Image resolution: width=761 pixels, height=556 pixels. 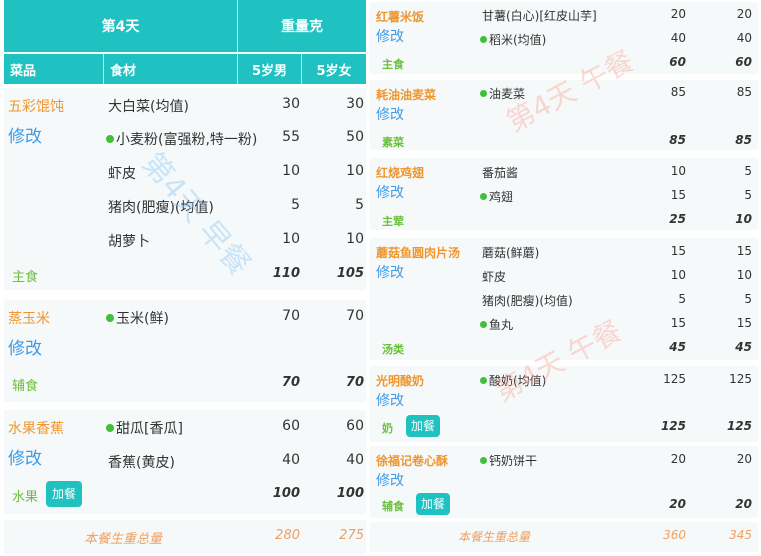 What do you see at coordinates (286, 273) in the screenshot?
I see `total-boy: 110` at bounding box center [286, 273].